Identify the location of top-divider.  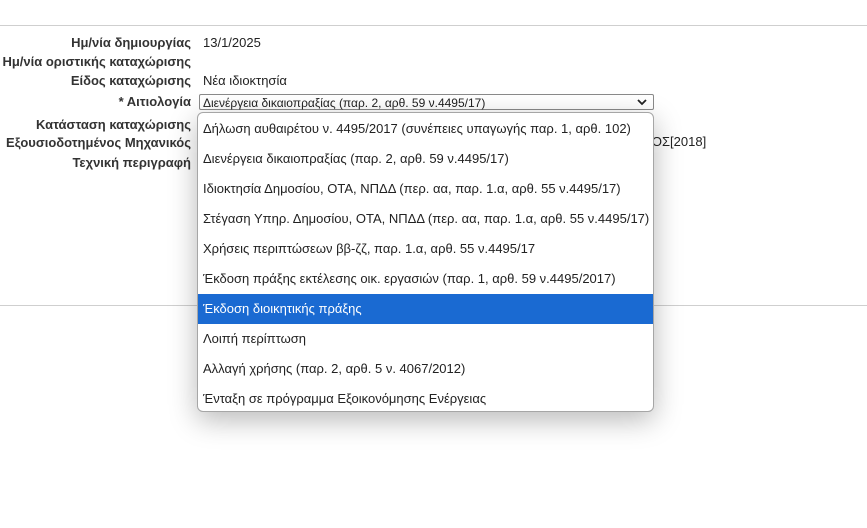
(433, 25).